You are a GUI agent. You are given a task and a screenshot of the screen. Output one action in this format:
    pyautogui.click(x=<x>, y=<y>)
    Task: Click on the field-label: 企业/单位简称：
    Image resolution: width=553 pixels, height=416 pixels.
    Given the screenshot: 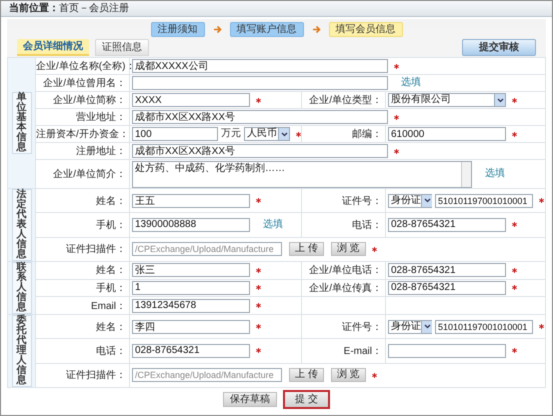 What is the action you would take?
    pyautogui.click(x=89, y=100)
    